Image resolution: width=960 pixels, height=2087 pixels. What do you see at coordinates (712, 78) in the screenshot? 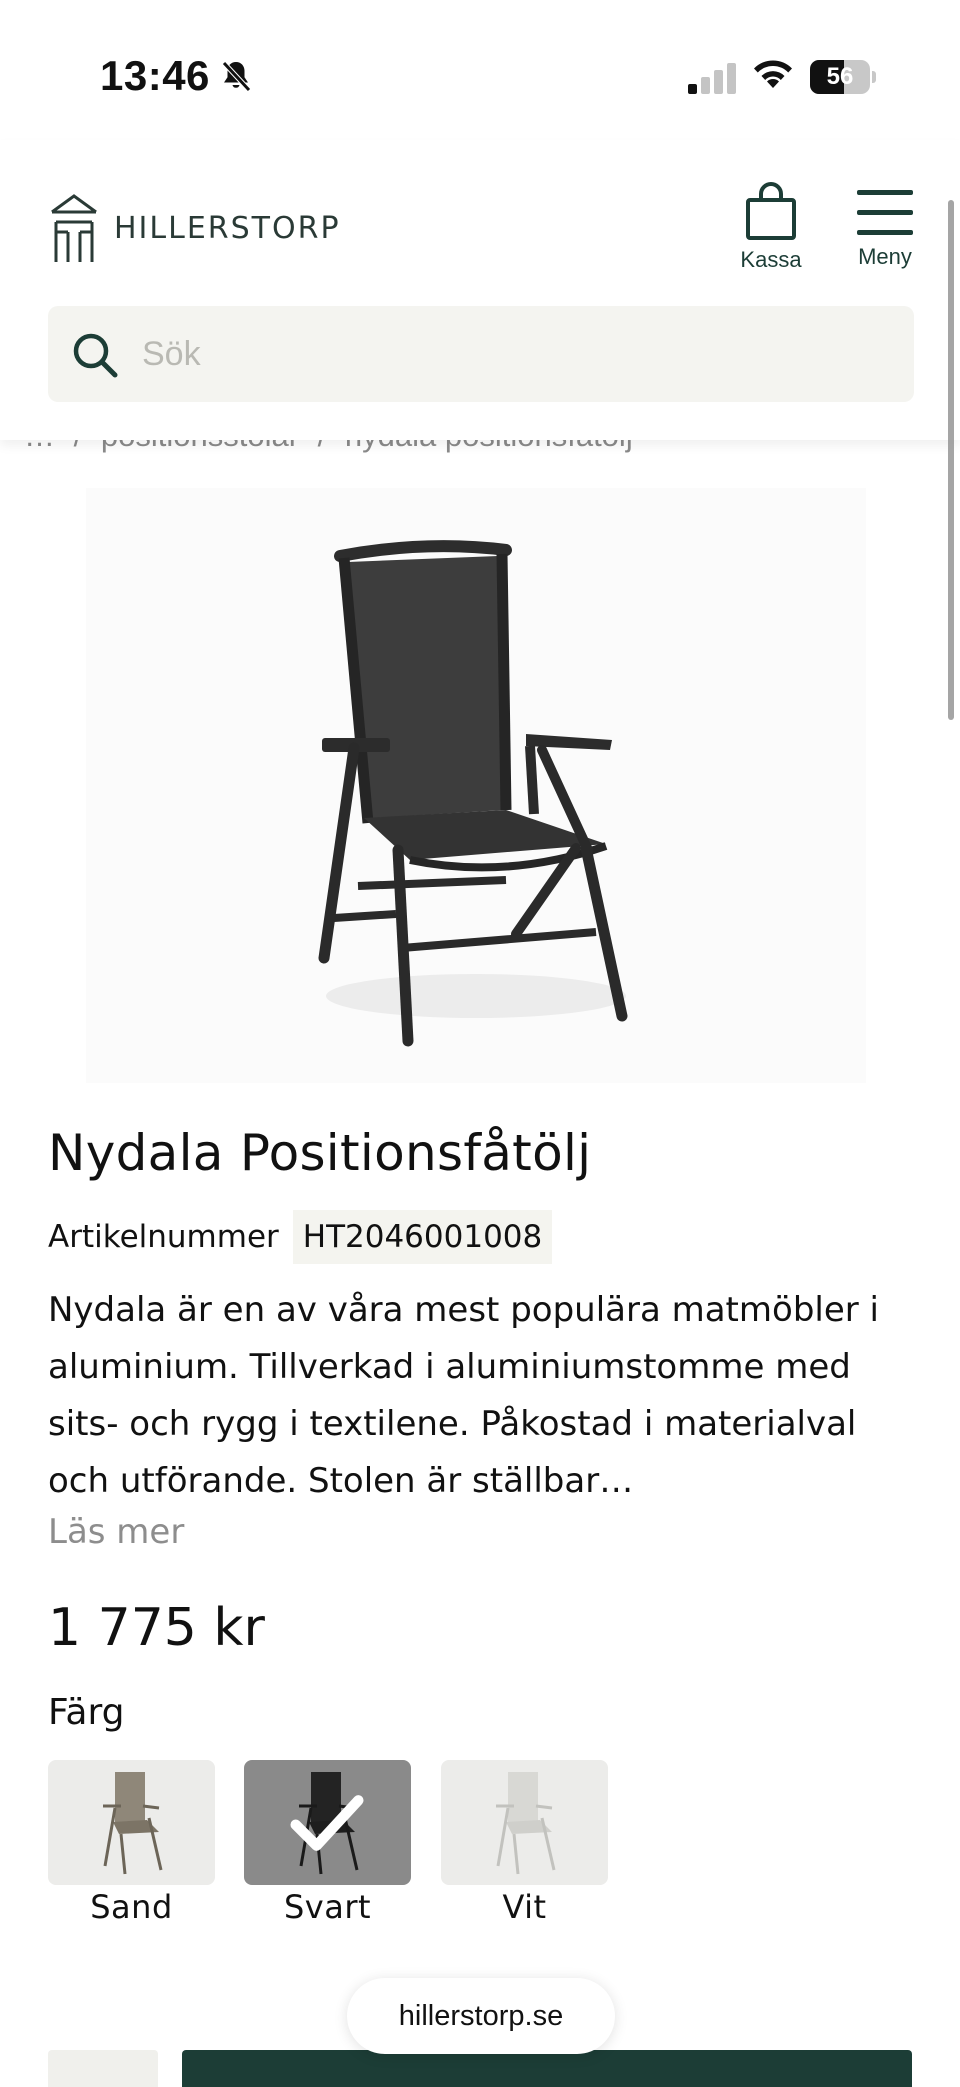
I see `cellular-signal-icon` at bounding box center [712, 78].